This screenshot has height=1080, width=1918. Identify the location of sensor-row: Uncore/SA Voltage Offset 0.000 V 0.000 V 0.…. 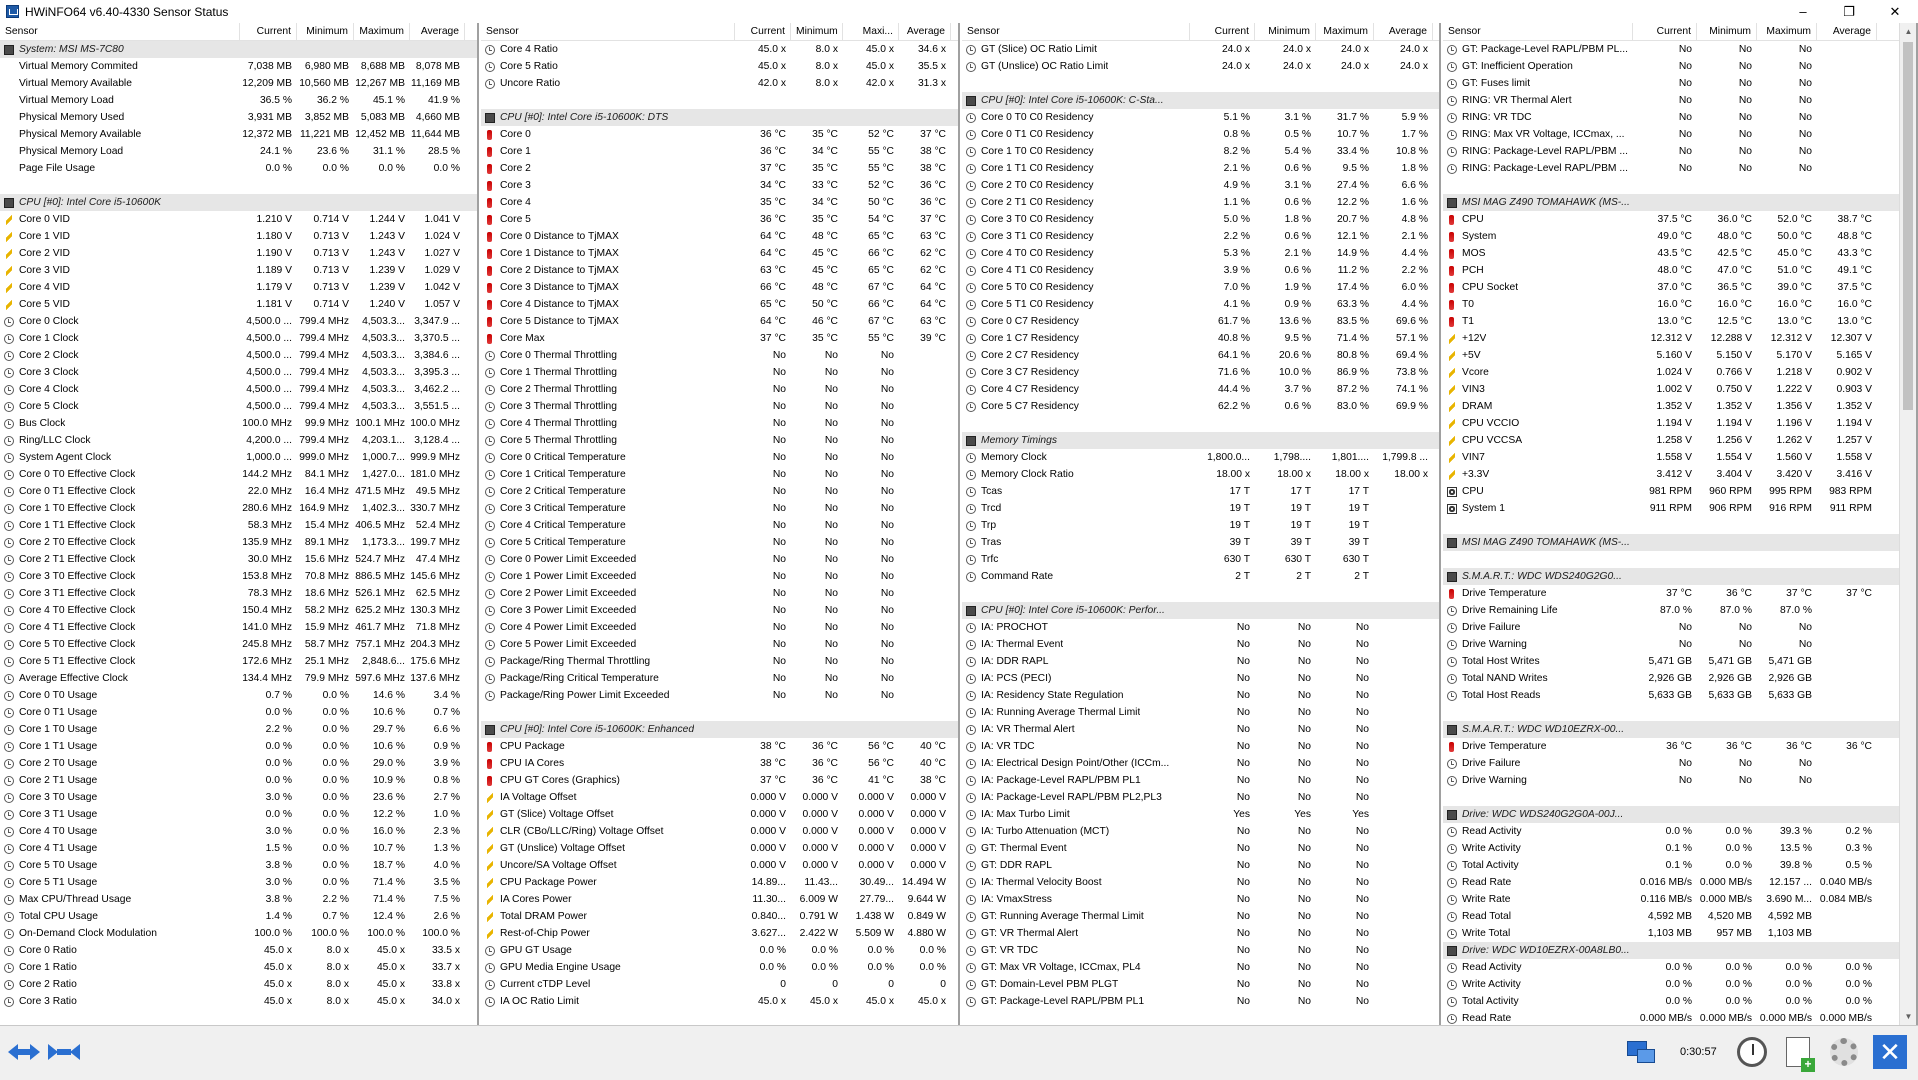
(719, 865).